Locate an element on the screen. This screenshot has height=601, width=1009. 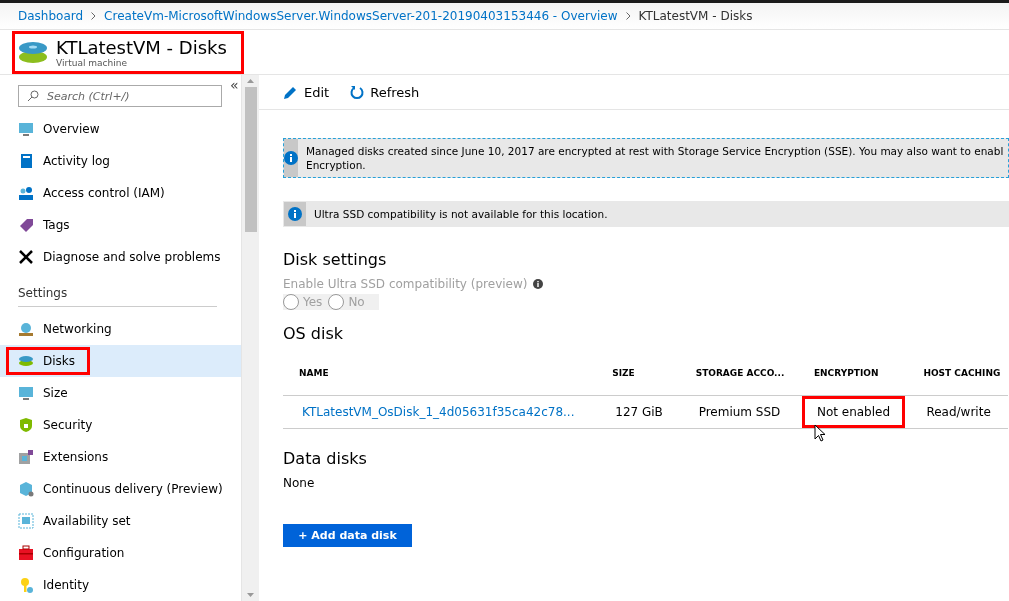
collapse-button: « is located at coordinates (234, 85).